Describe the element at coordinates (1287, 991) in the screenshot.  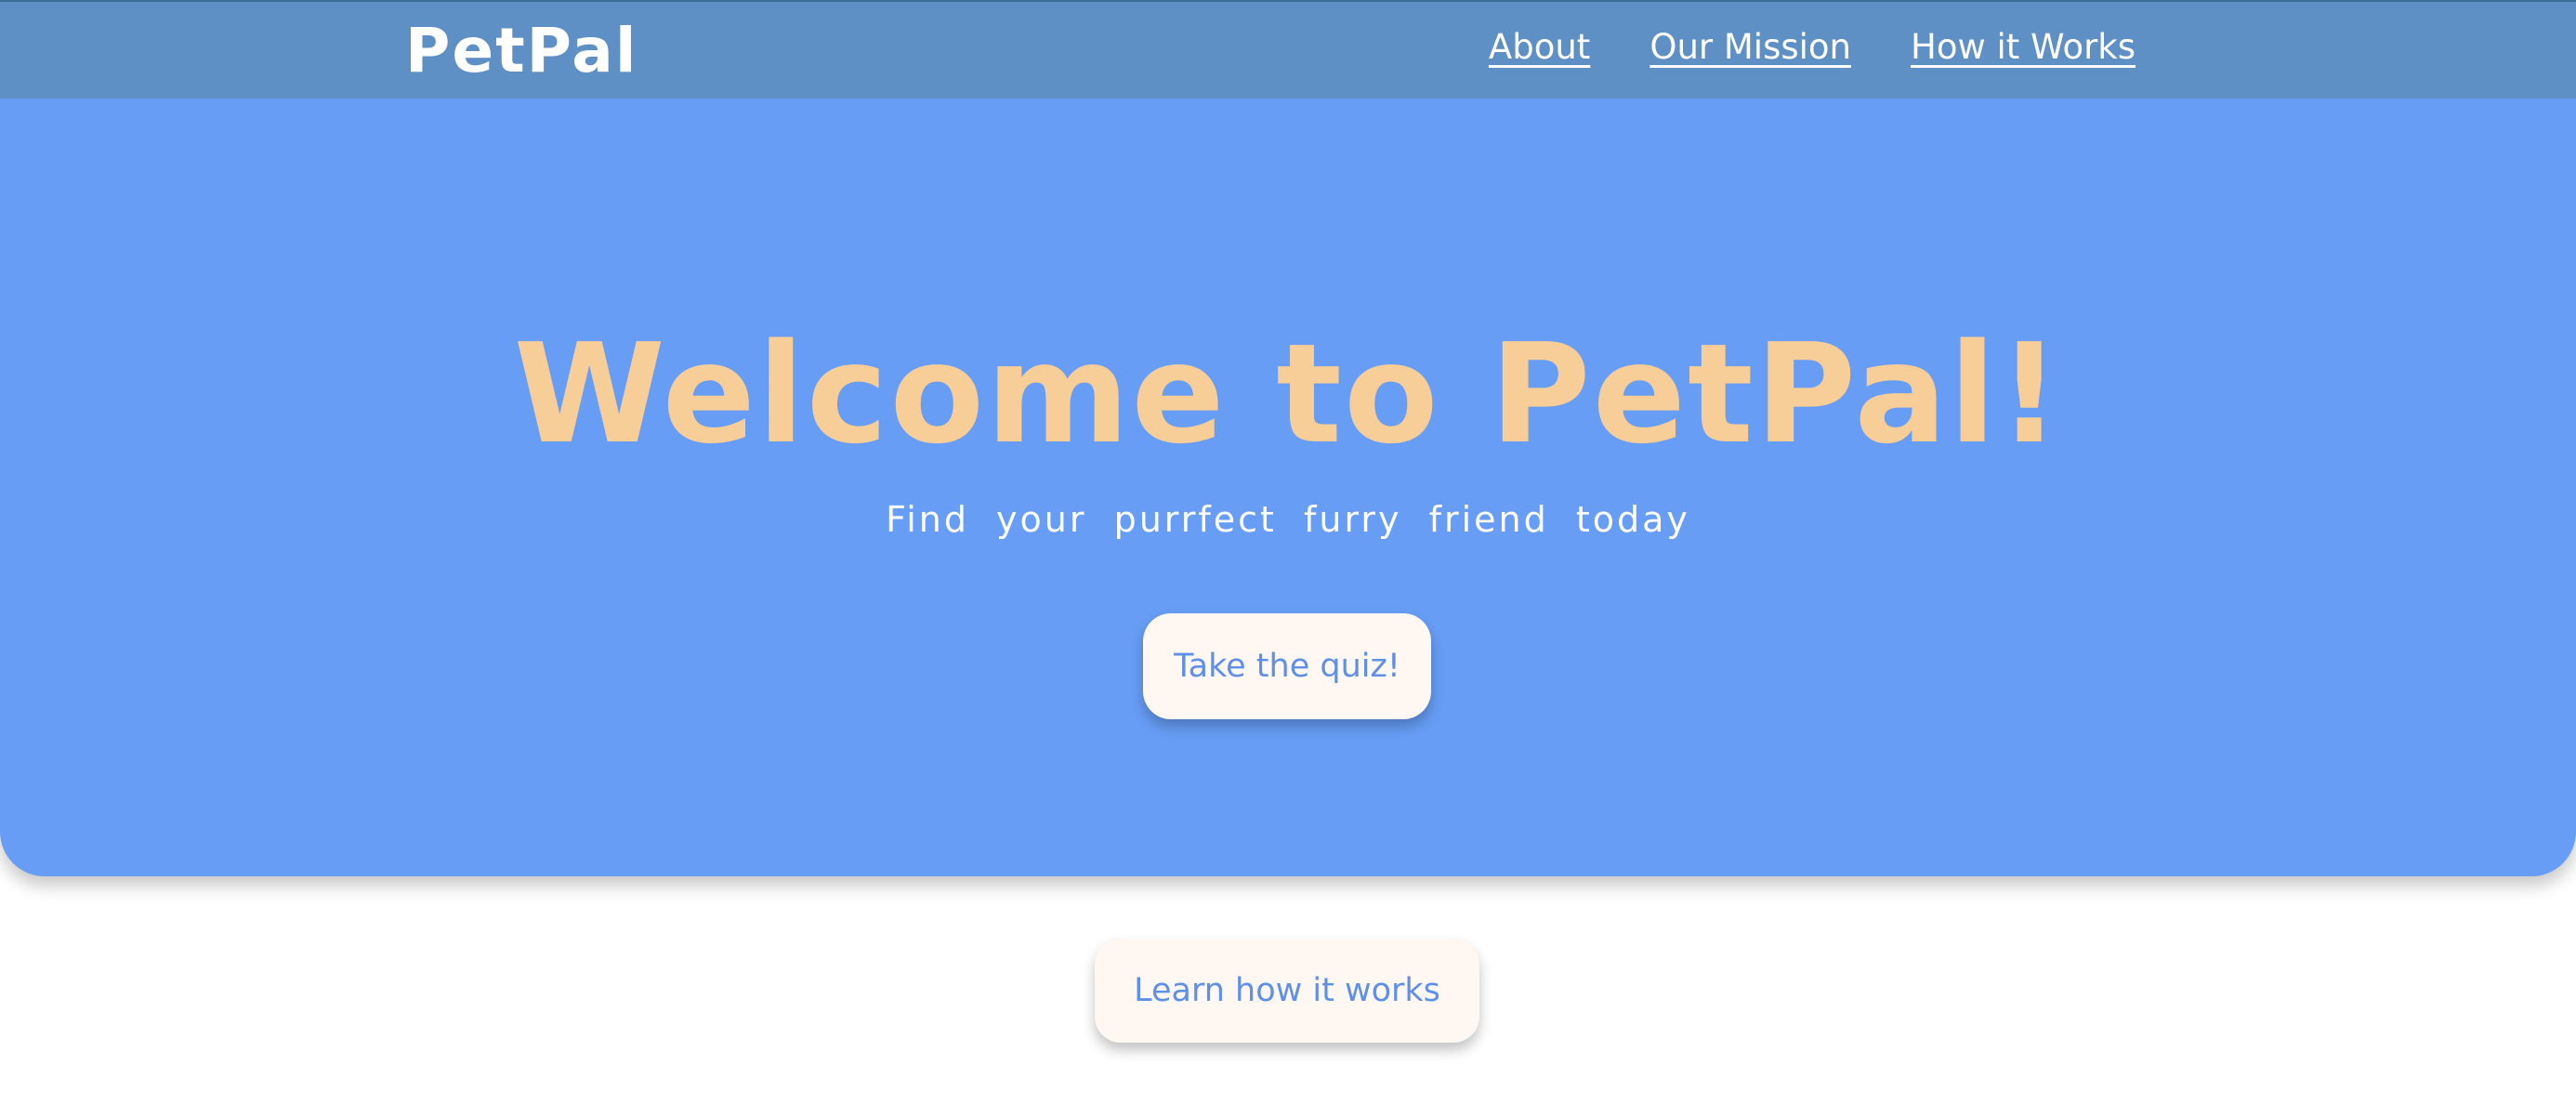
I see `learn-how-it-works-button: Learn how it works` at that location.